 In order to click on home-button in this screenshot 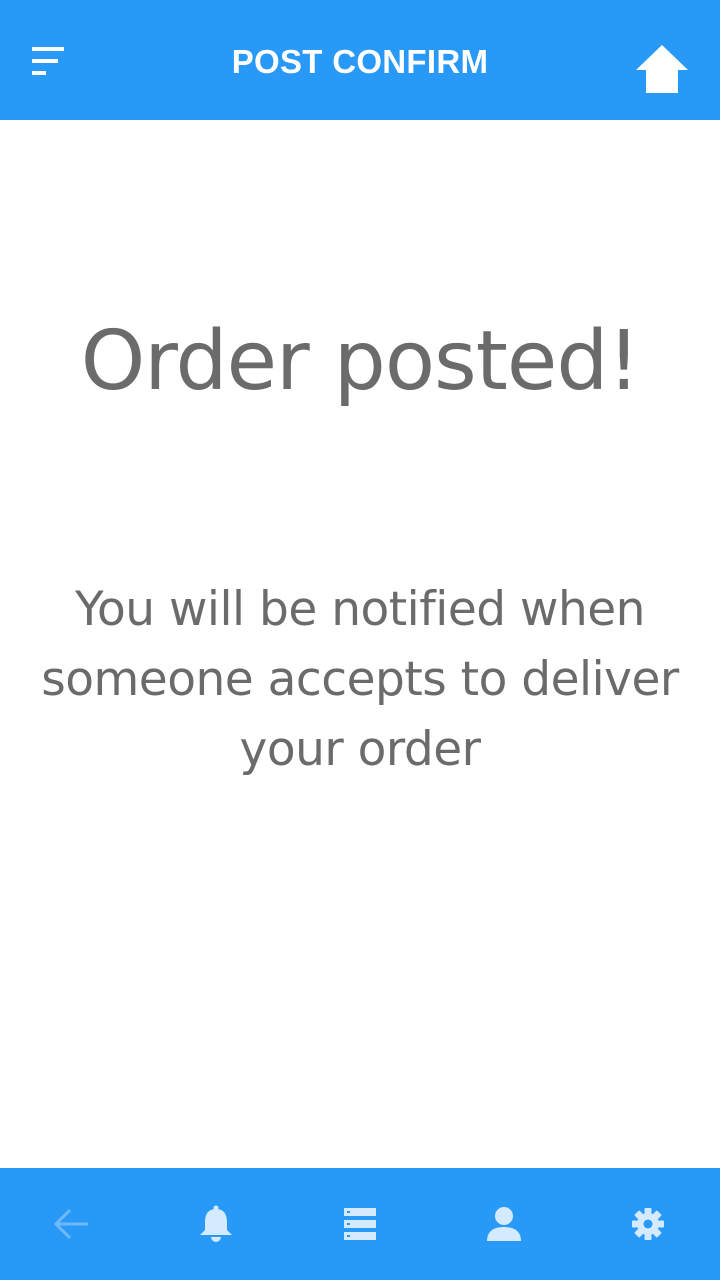, I will do `click(662, 70)`.